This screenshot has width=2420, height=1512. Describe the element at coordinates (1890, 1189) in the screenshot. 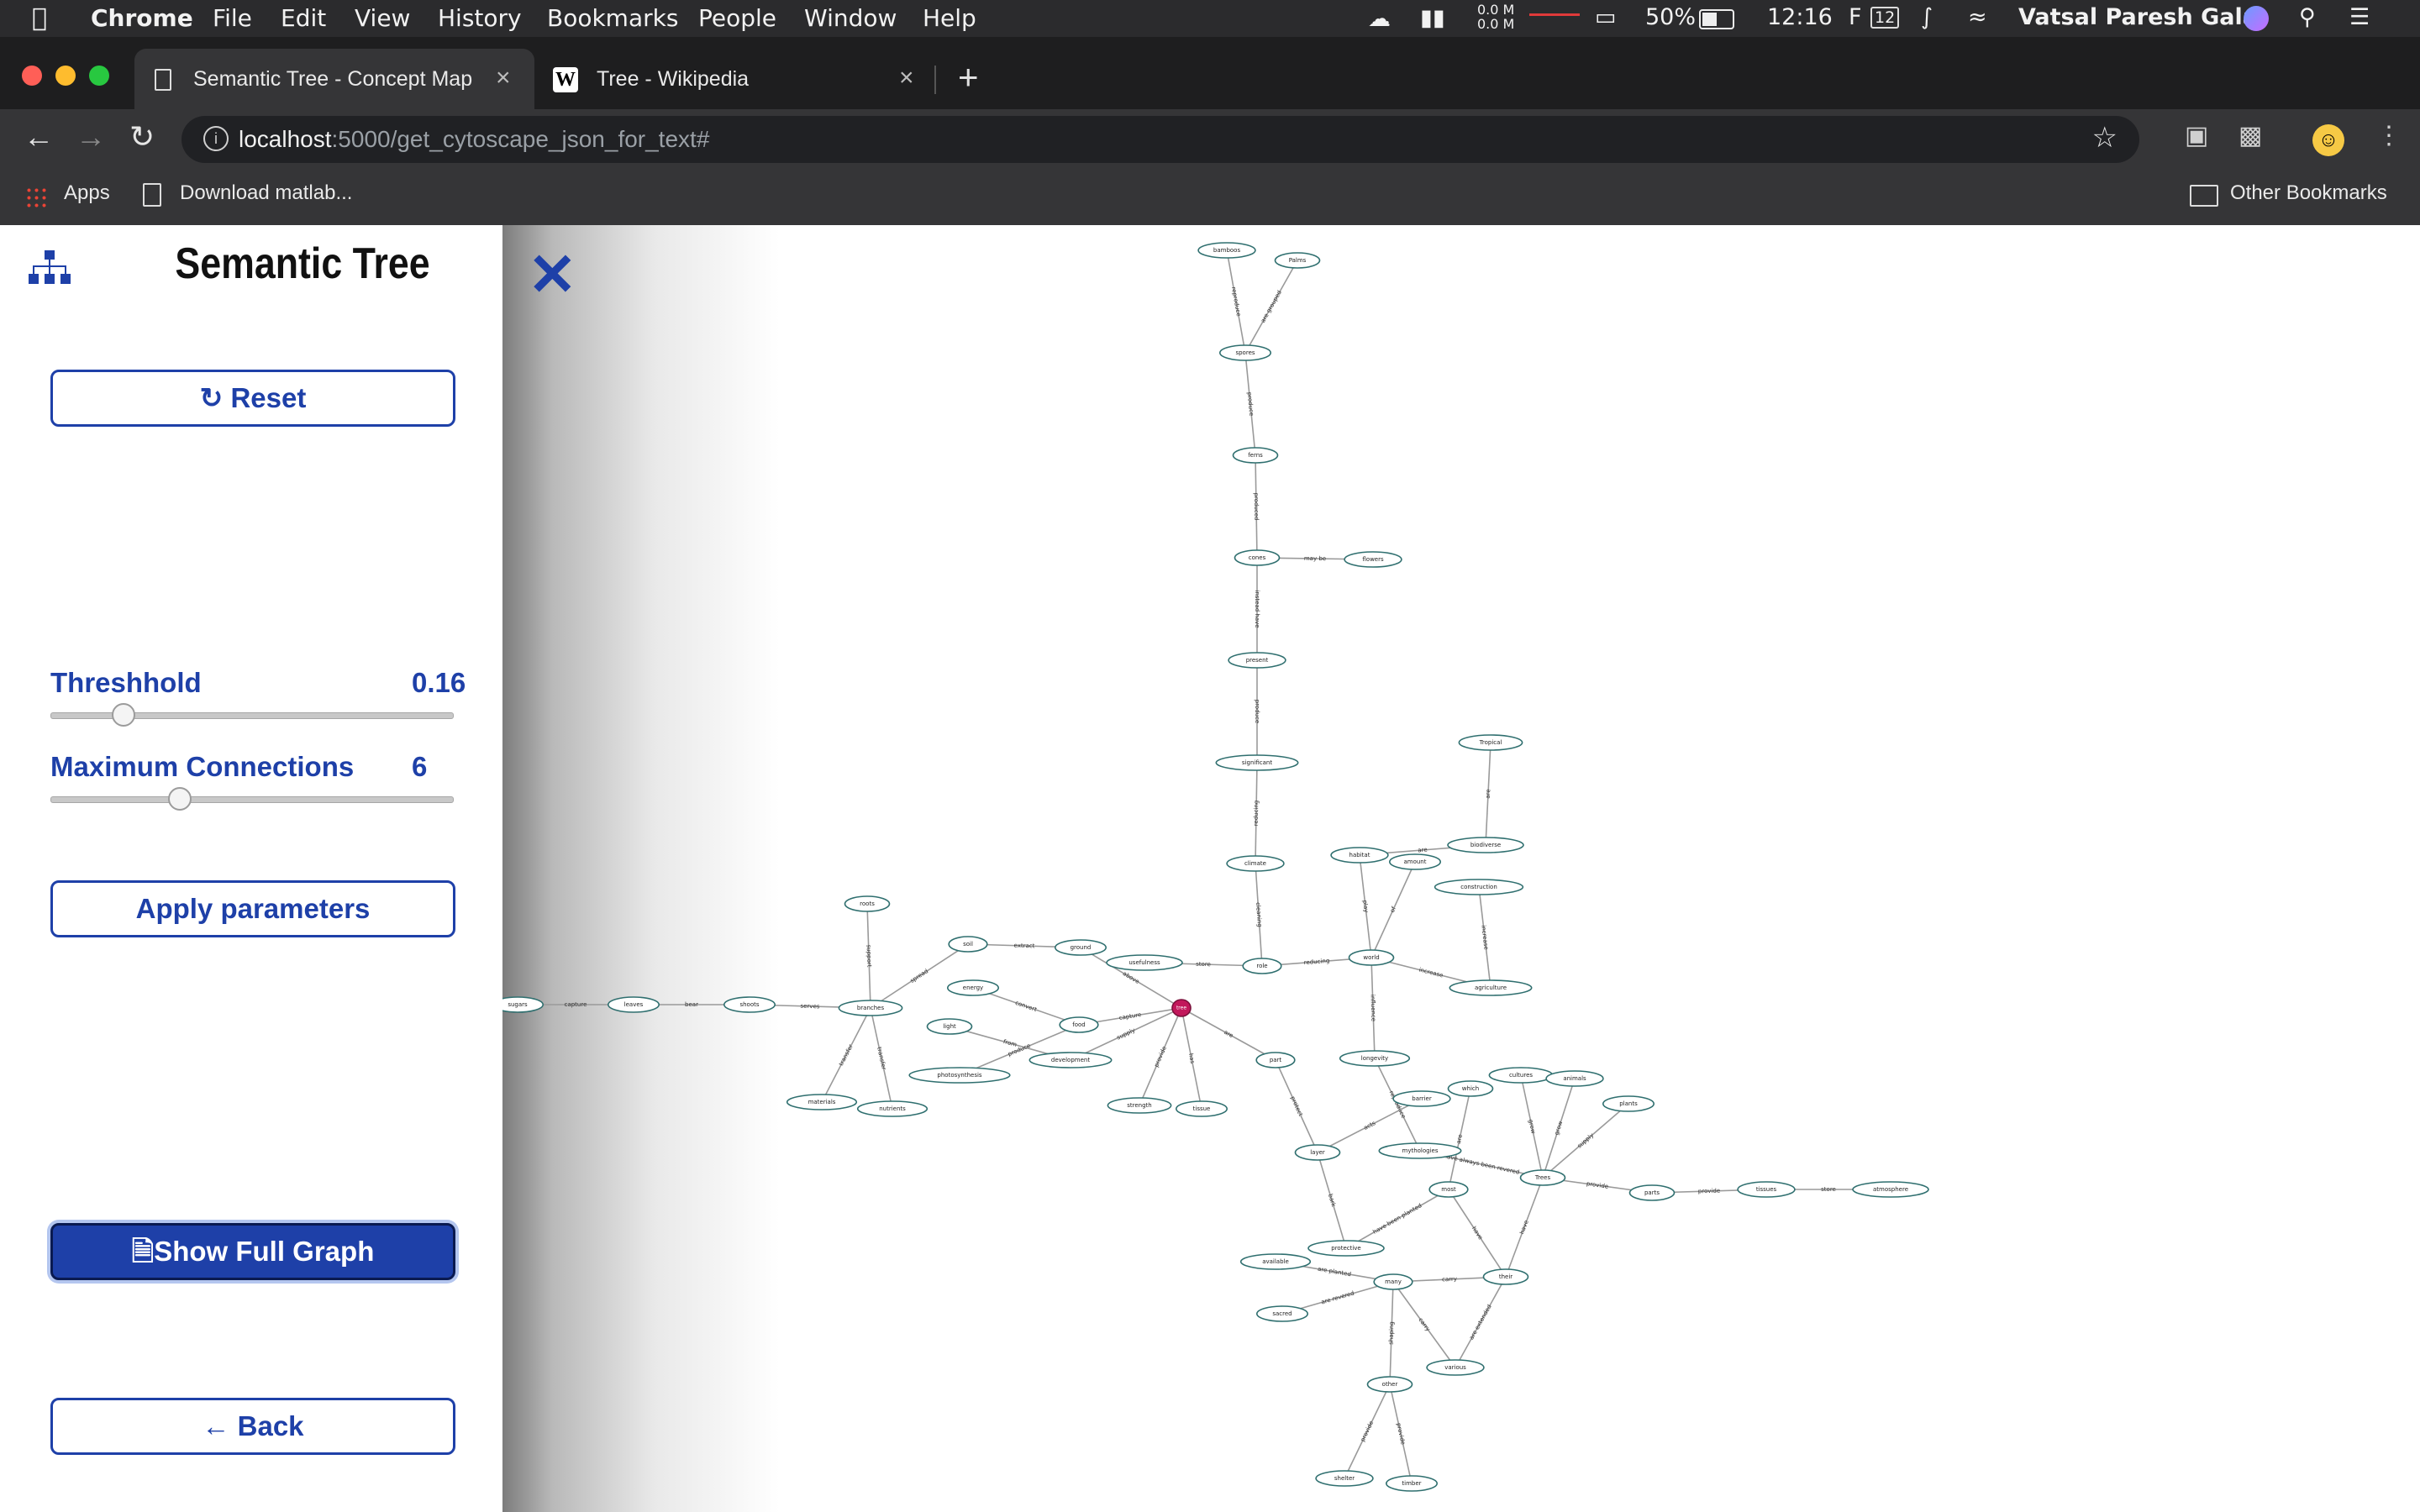

I see `graph-node: atmosphere` at that location.